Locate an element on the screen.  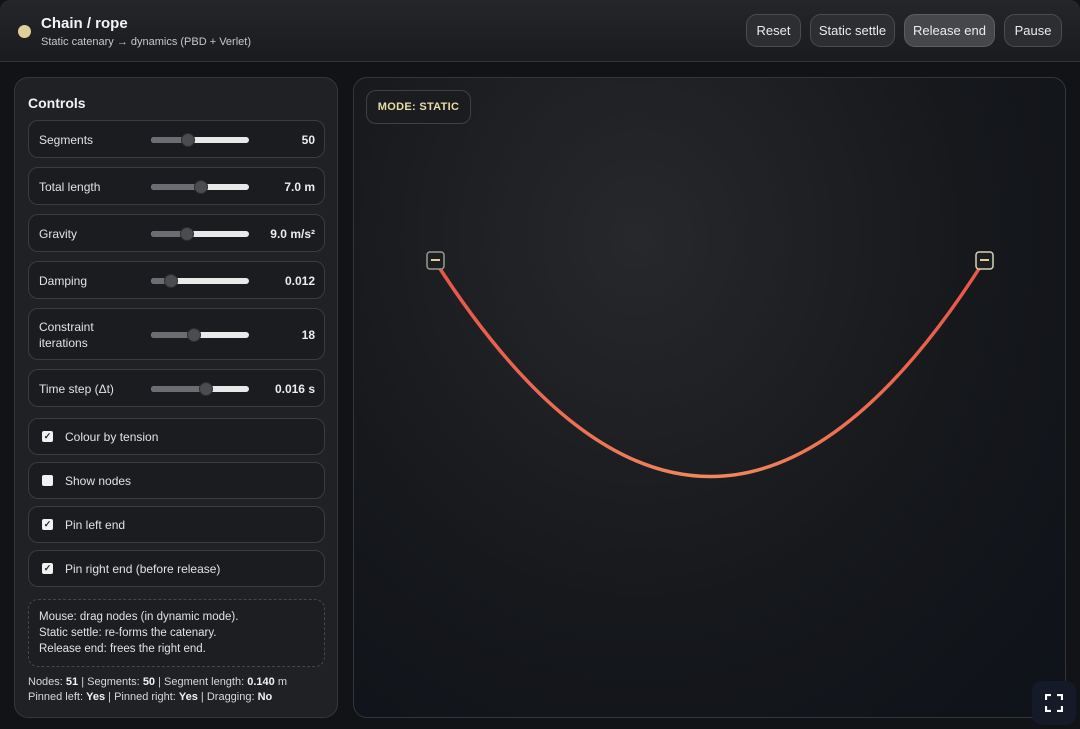
stat-label: Dragging: is located at coordinates (230, 697).